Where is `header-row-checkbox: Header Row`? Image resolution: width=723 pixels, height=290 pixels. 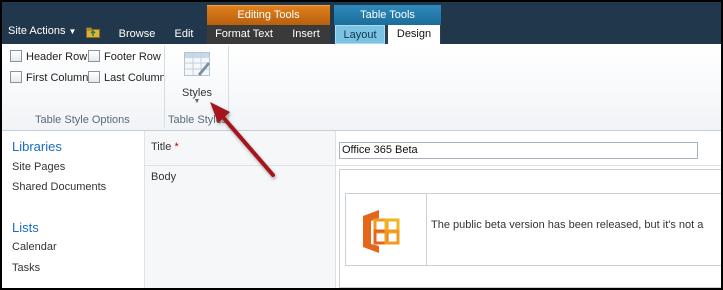
header-row-checkbox: Header Row is located at coordinates (48, 57).